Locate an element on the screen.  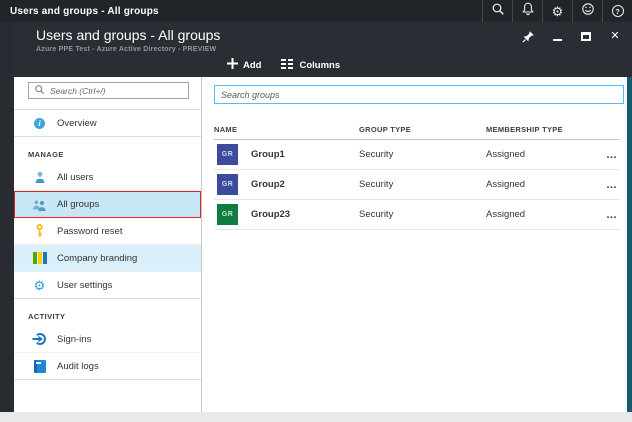
portal-left-edge is located at coordinates (7, 217).